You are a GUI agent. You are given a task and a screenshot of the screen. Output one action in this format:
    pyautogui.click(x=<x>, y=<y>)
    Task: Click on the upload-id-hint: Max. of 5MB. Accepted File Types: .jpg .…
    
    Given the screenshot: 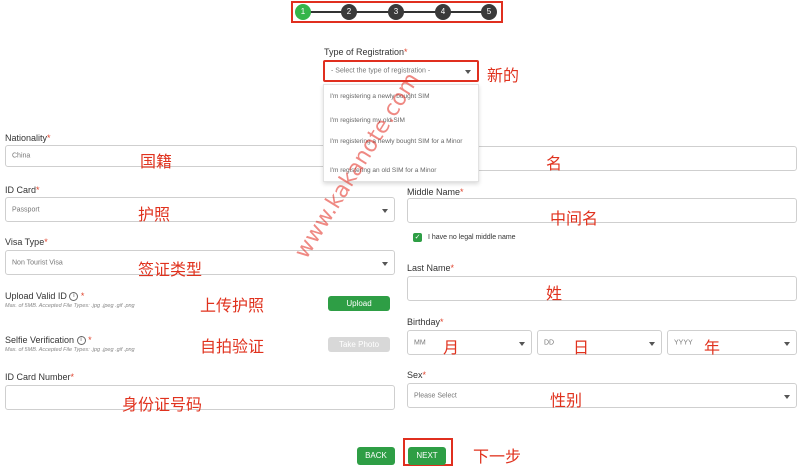 What is the action you would take?
    pyautogui.click(x=70, y=306)
    